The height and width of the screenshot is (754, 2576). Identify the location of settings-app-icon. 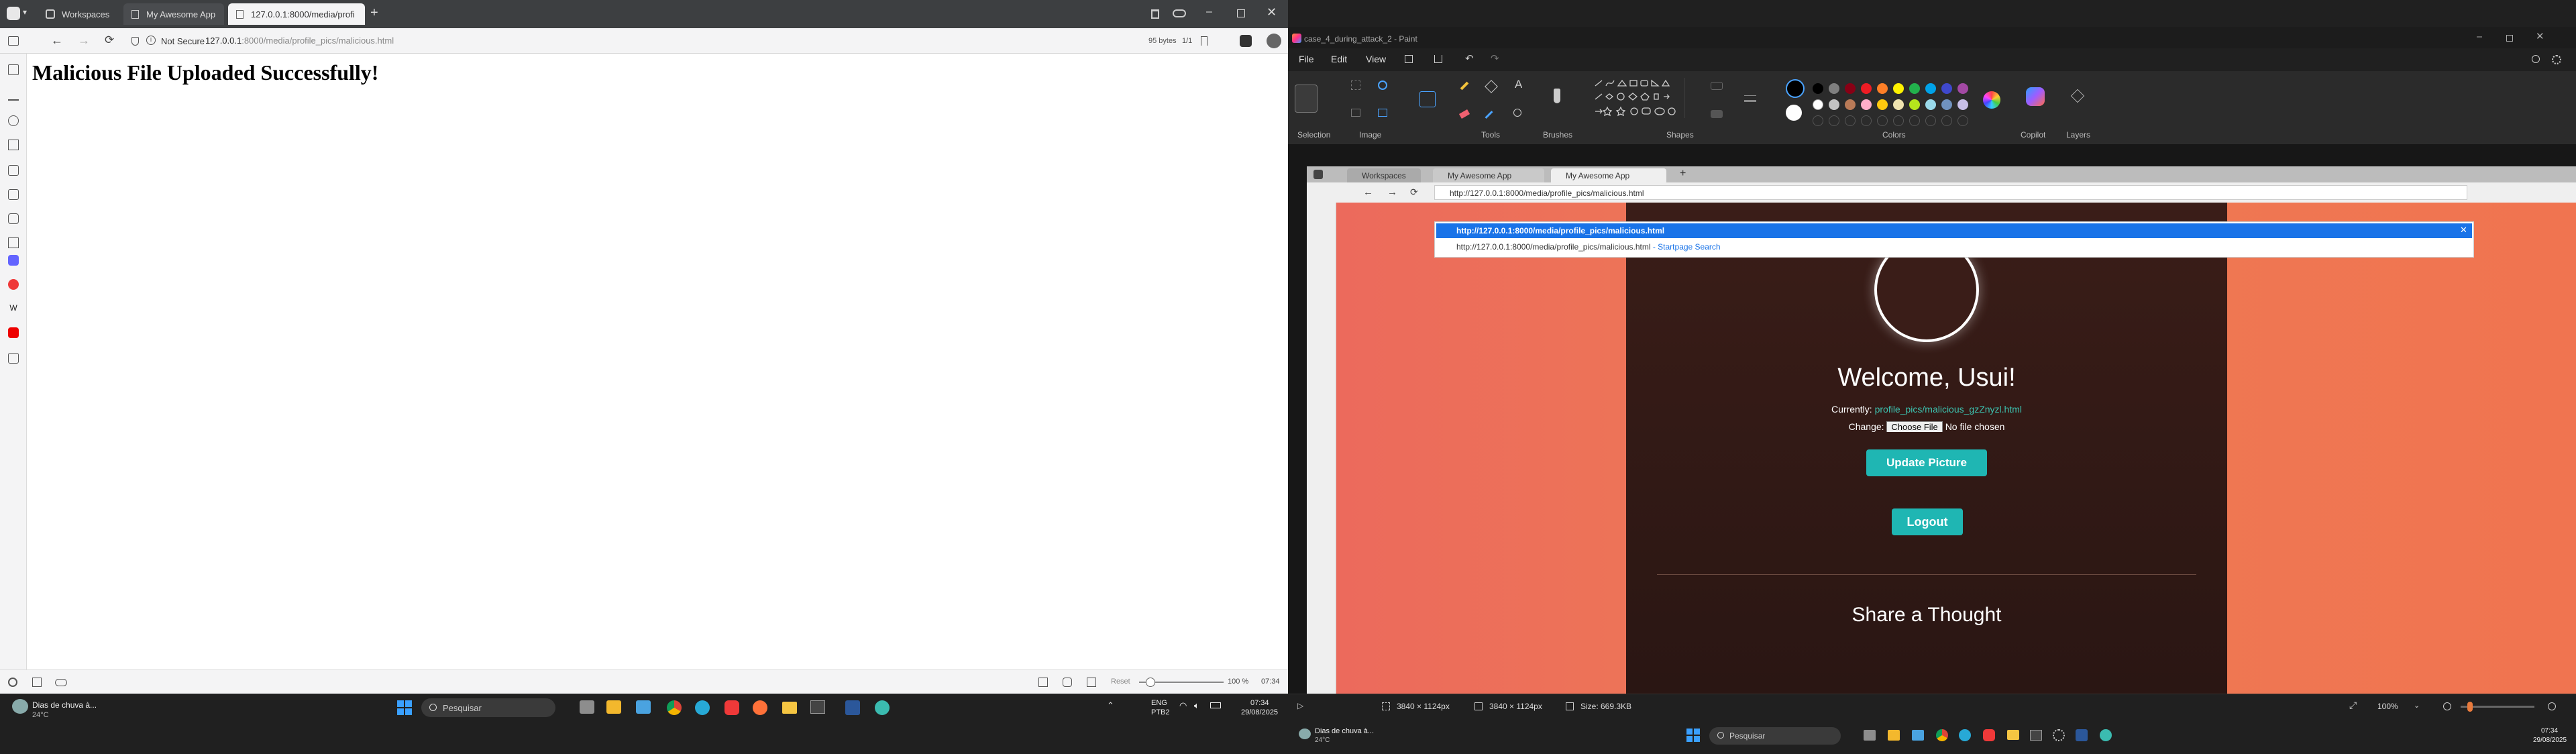
(2059, 735).